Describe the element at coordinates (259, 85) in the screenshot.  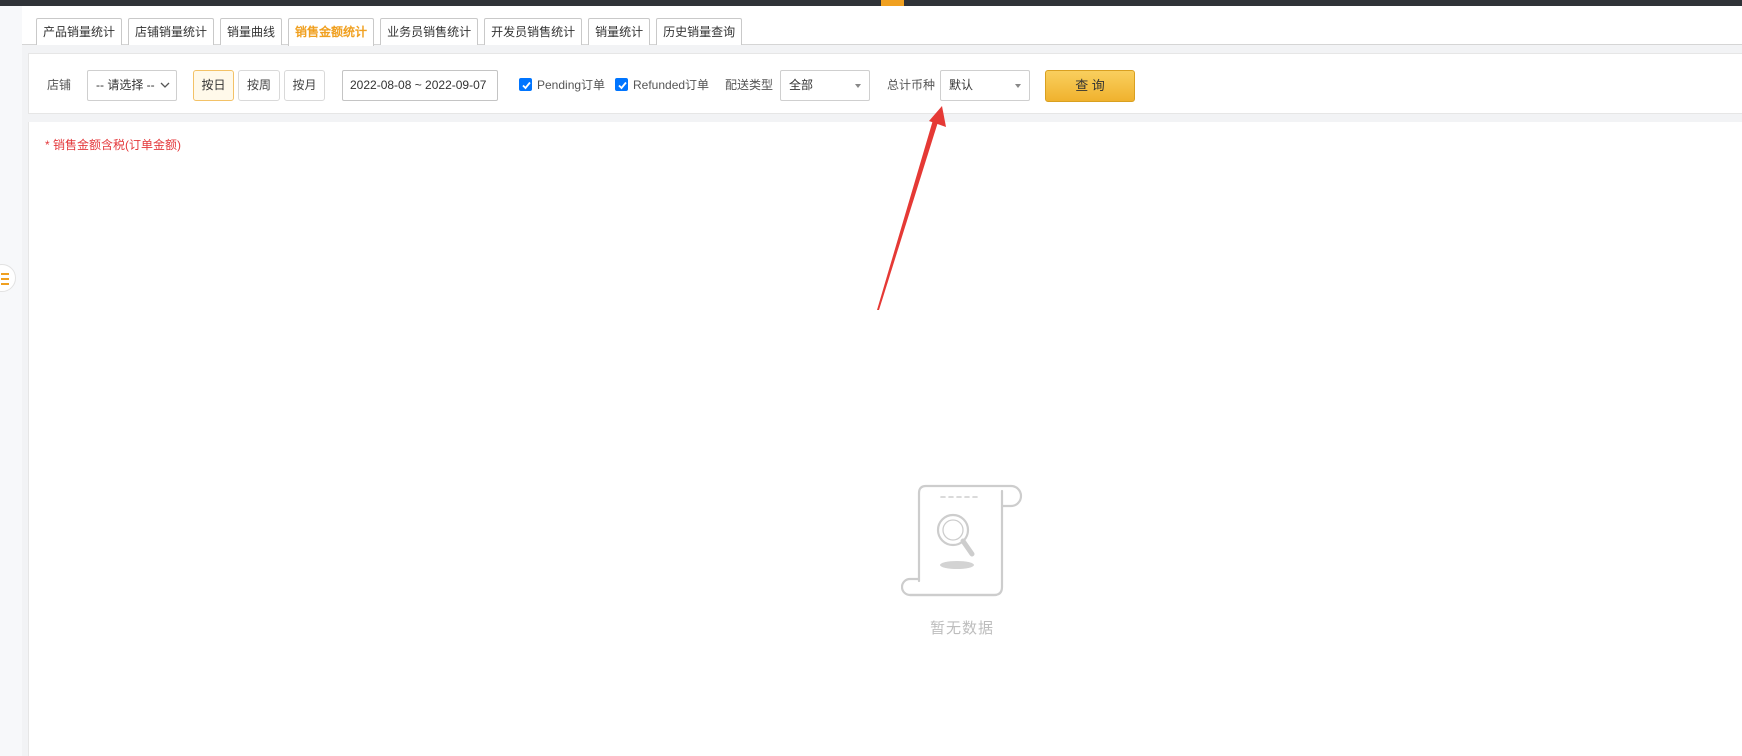
I see `period-week-button: 按周` at that location.